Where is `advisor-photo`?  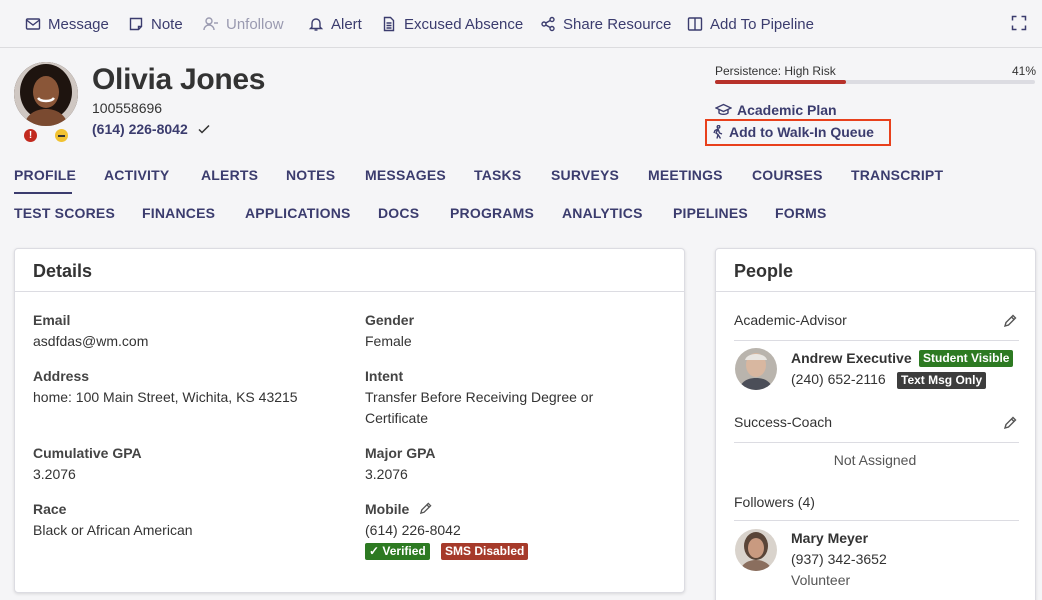
advisor-photo is located at coordinates (756, 369).